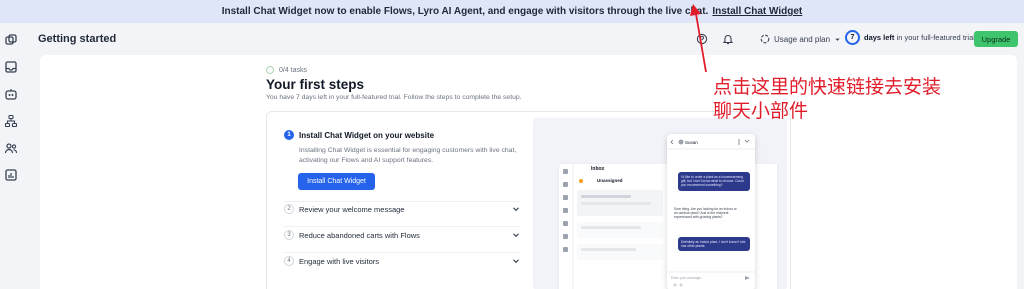  I want to click on usage-label: Usage and plan, so click(802, 39).